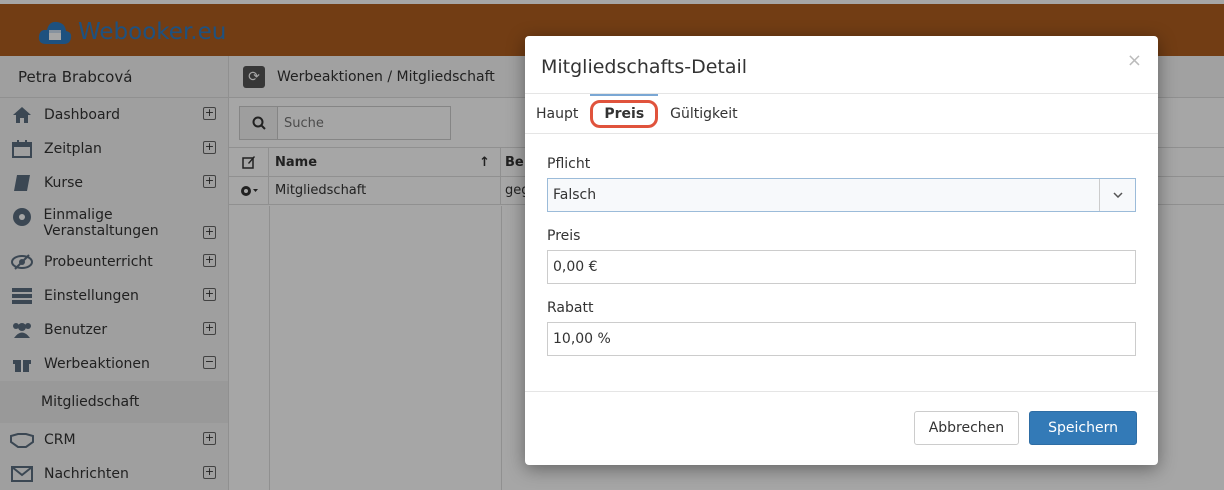 The image size is (1224, 490). Describe the element at coordinates (564, 236) in the screenshot. I see `preis-label: Preis` at that location.